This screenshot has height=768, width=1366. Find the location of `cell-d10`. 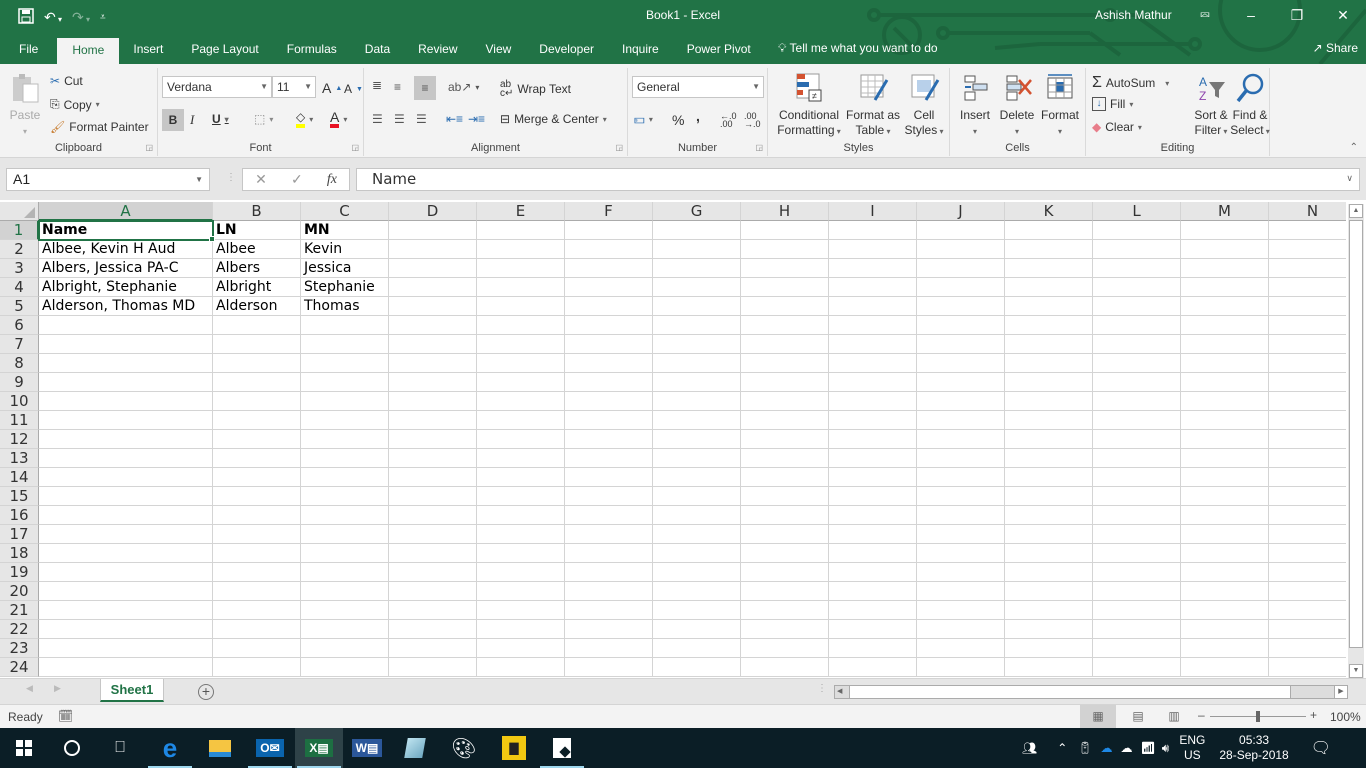

cell-d10 is located at coordinates (433, 401).